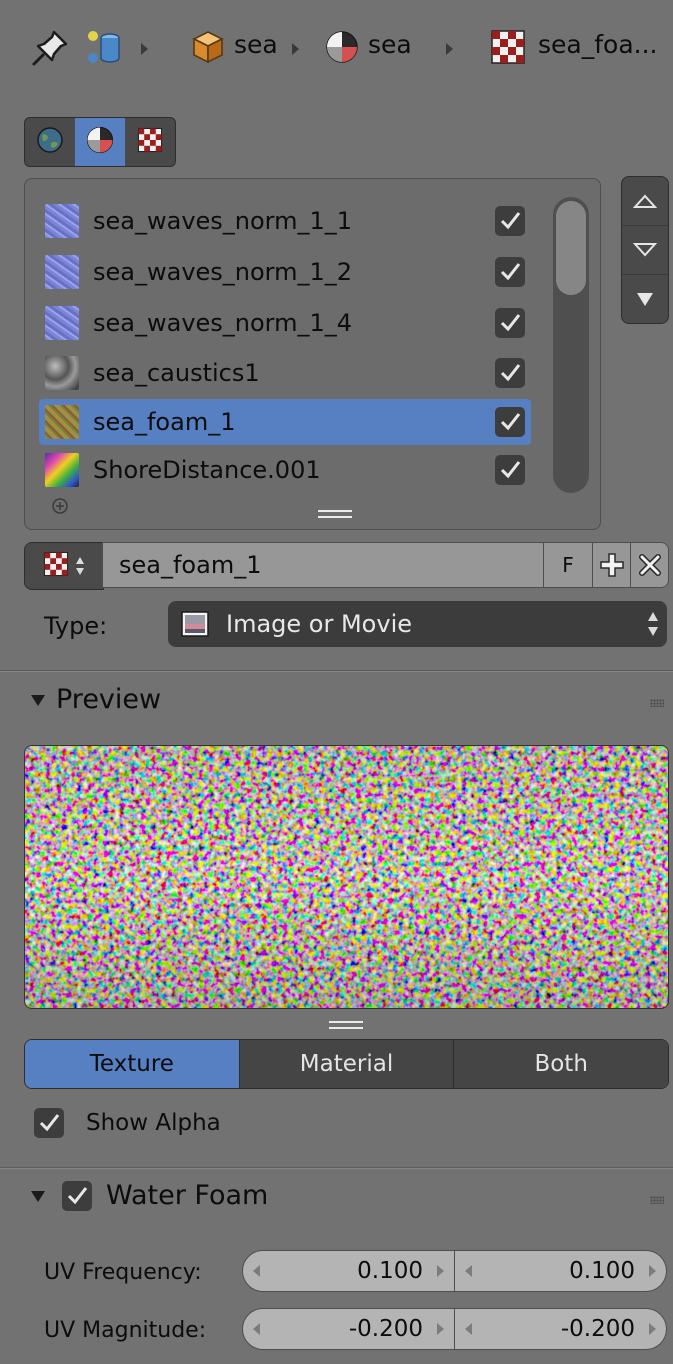 The image size is (673, 1364). I want to click on browse-texture-button, so click(64, 566).